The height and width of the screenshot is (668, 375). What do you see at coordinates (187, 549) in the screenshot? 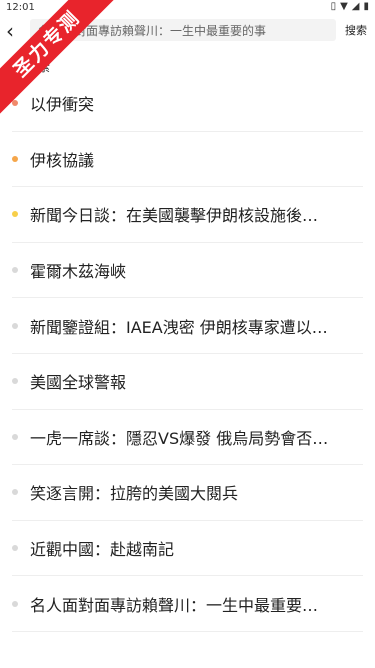
I see `list-item: 近觀中國：赴越南記` at bounding box center [187, 549].